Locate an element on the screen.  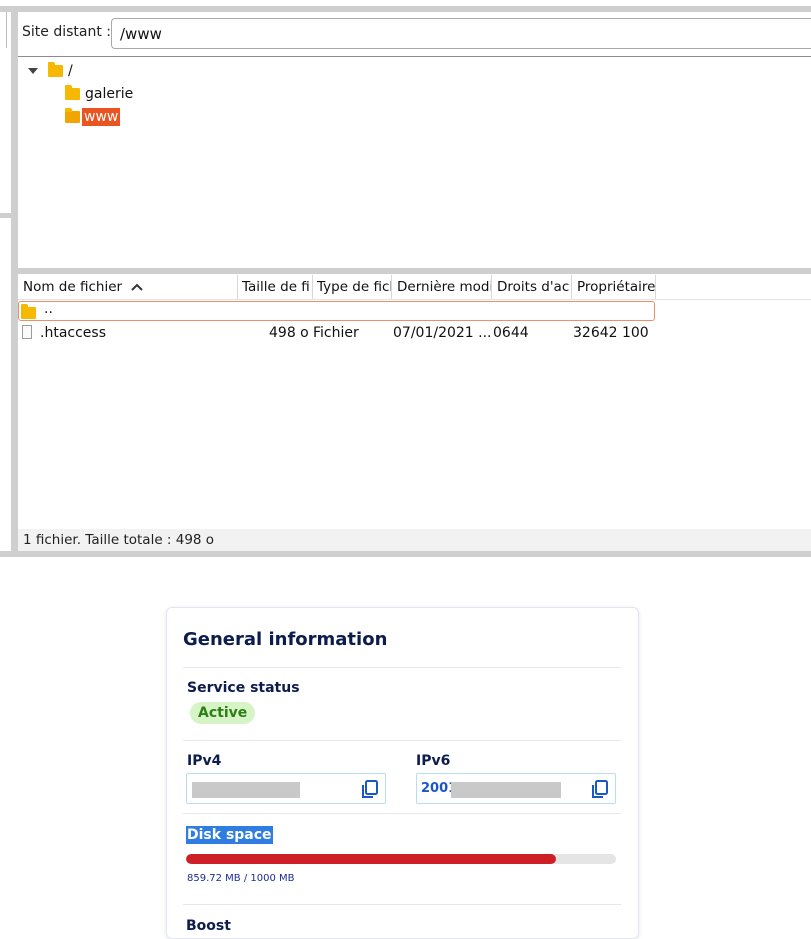
pane-splitter-horizontal is located at coordinates (414, 270).